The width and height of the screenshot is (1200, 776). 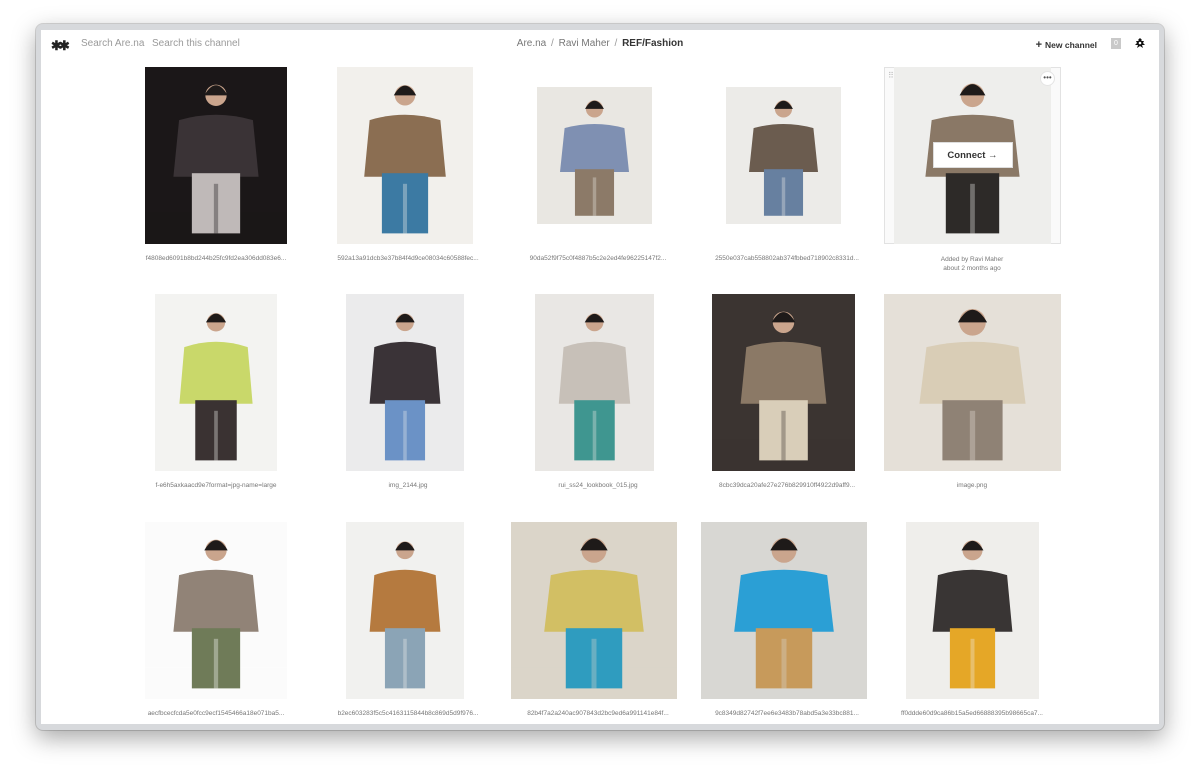 What do you see at coordinates (531, 43) in the screenshot?
I see `breadcrumb-arena: Are.na` at bounding box center [531, 43].